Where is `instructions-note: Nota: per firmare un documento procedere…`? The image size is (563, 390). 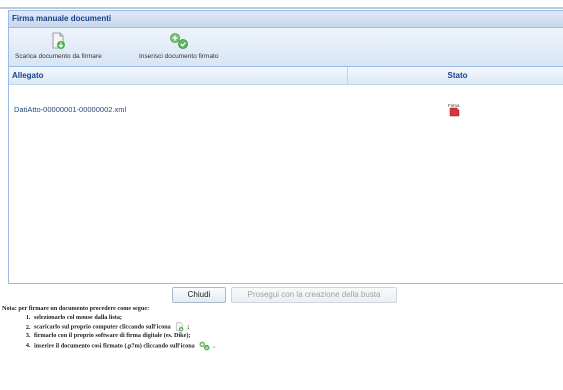
instructions-note: Nota: per firmare un documento procedere… is located at coordinates (279, 328).